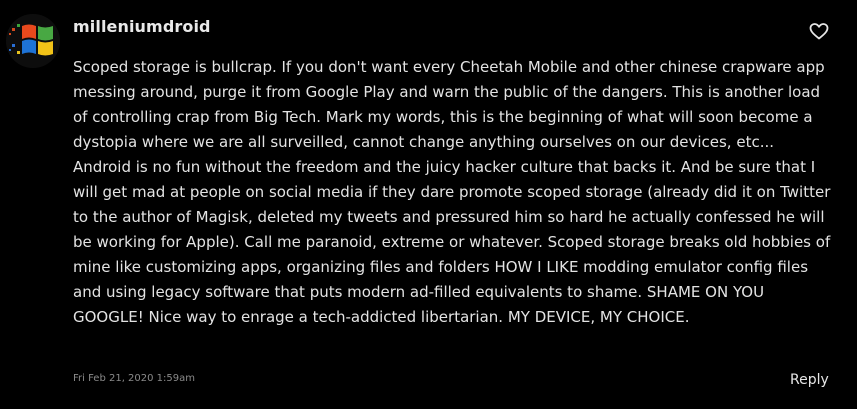 The width and height of the screenshot is (857, 409). What do you see at coordinates (809, 380) in the screenshot?
I see `reply-button: Reply` at bounding box center [809, 380].